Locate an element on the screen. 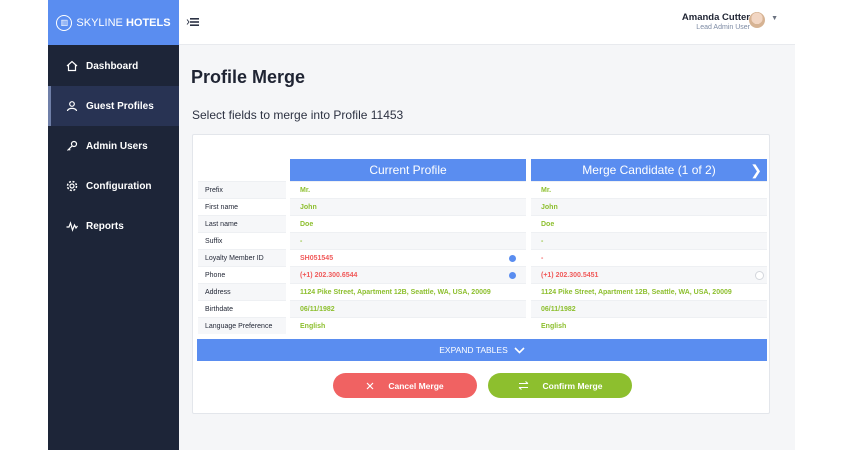  field-label: Prefix is located at coordinates (242, 189).